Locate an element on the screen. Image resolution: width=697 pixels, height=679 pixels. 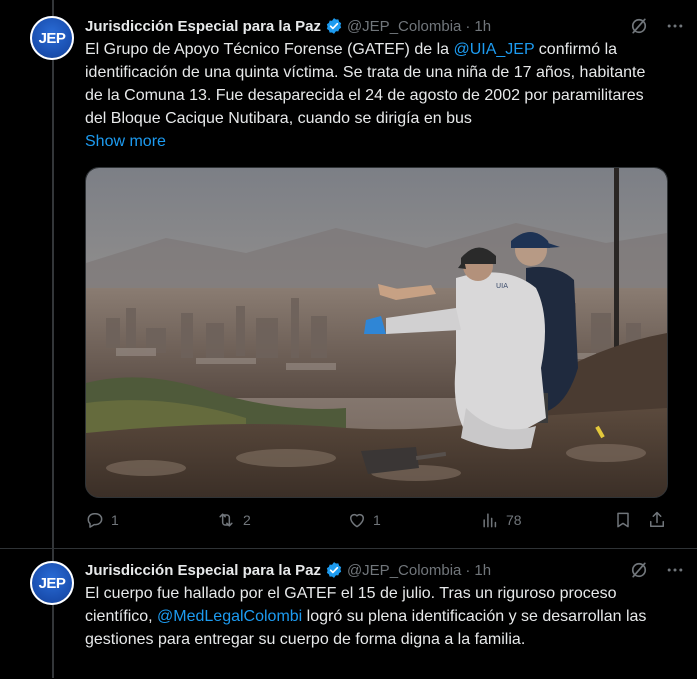
action-bar: 1 2 1 78 is located at coordinates (376, 520).